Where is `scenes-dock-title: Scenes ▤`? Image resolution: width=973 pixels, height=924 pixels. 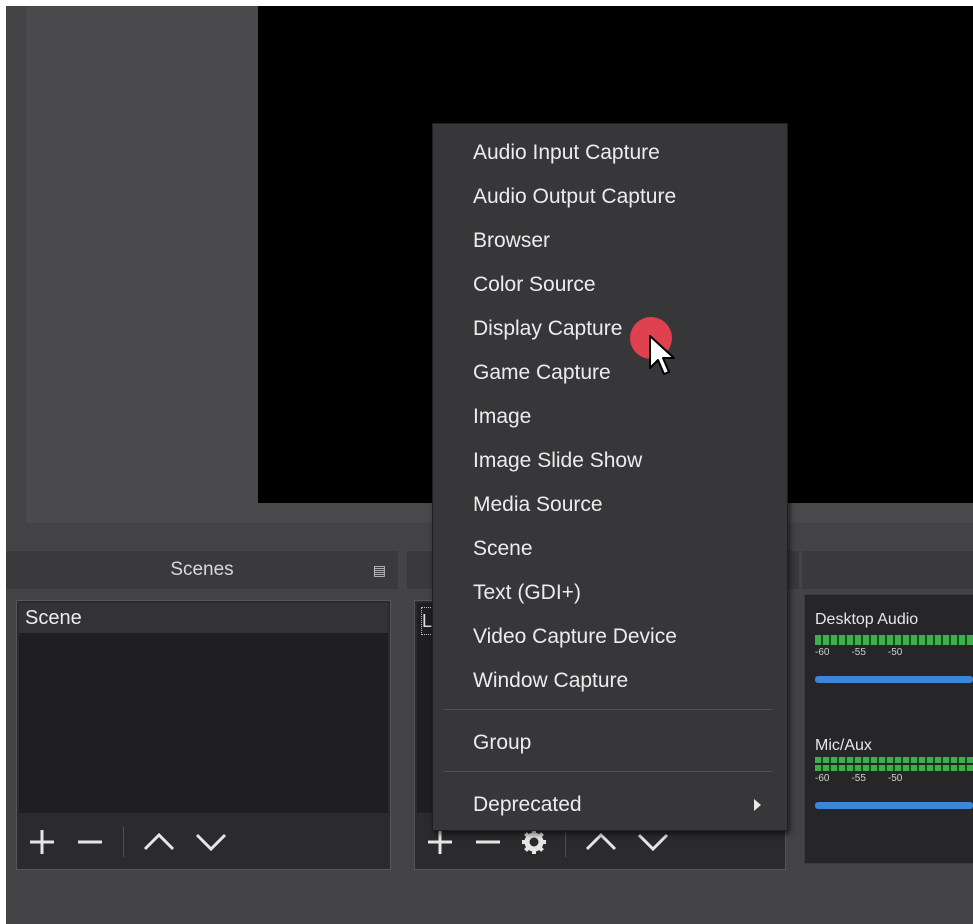 scenes-dock-title: Scenes ▤ is located at coordinates (202, 570).